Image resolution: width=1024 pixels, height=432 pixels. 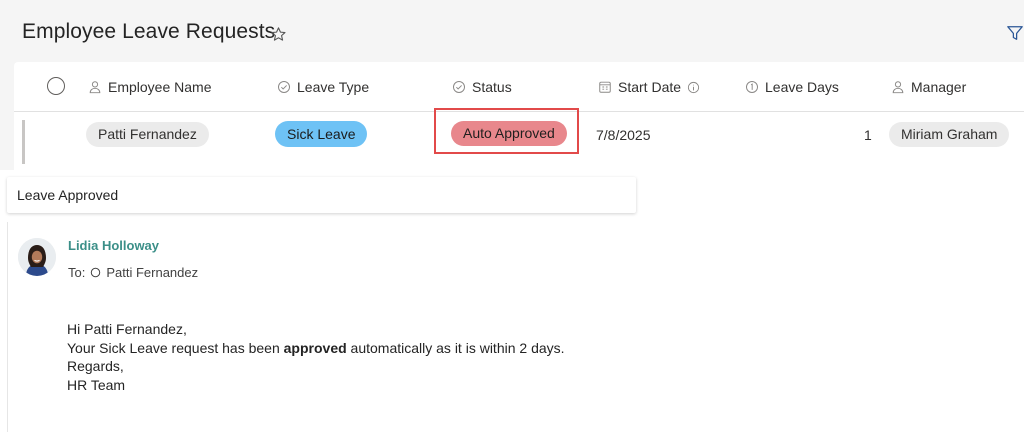 I want to click on email-greeting: Hi Patti Fernandez,, so click(x=127, y=329).